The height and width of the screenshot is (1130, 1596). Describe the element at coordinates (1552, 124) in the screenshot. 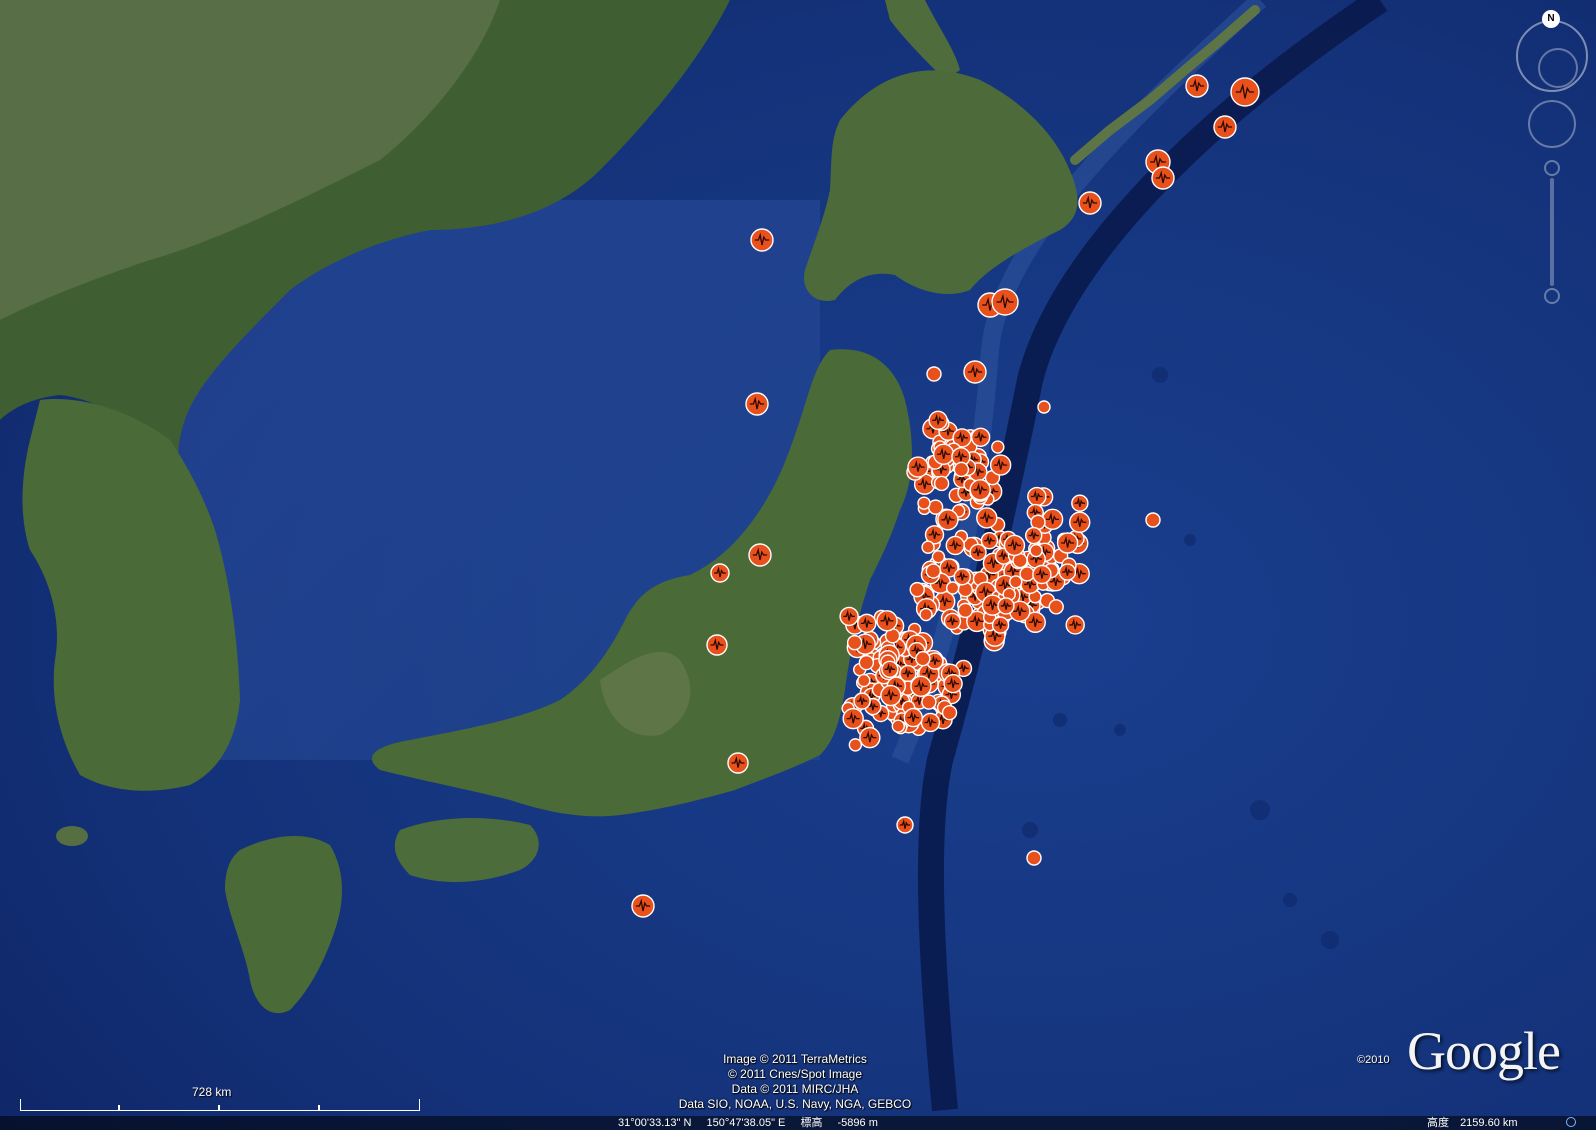

I see `look-joystick` at that location.